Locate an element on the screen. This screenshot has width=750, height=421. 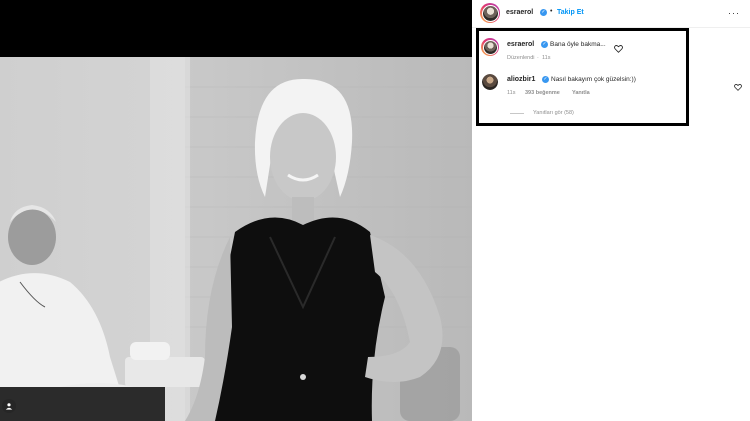
caption-avatar is located at coordinates (490, 47).